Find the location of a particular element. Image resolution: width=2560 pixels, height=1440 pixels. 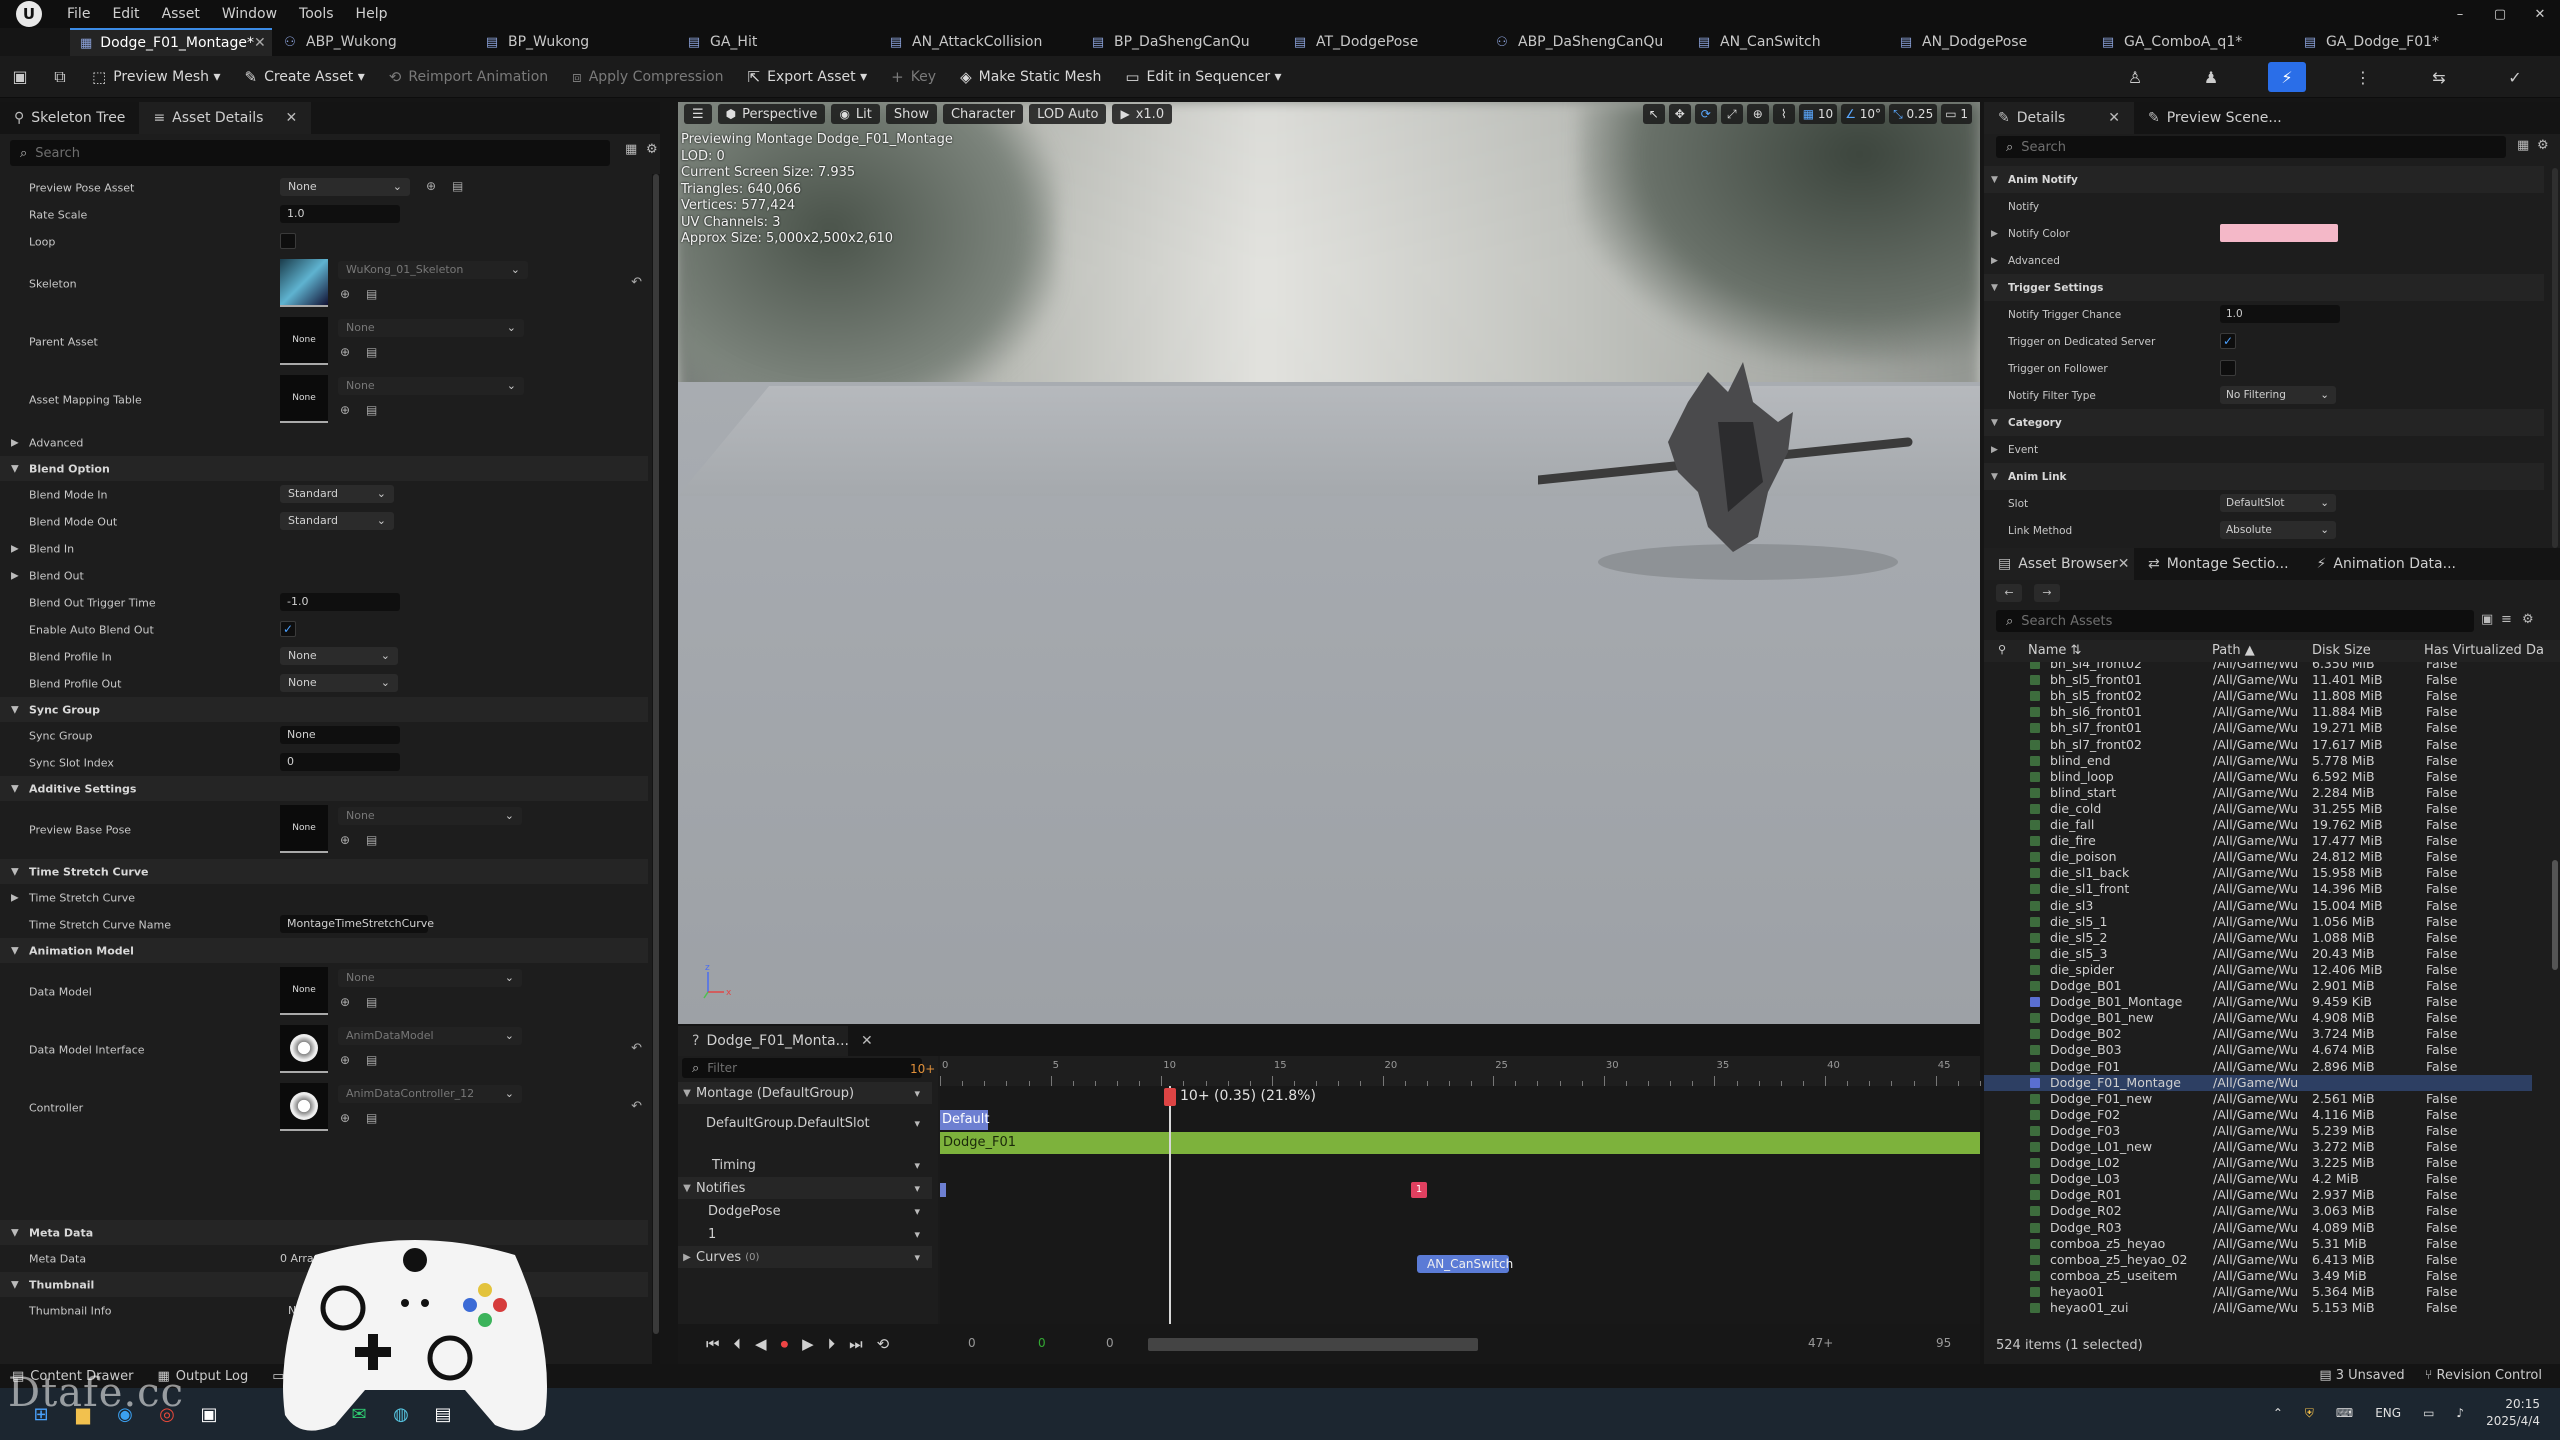

unreal-editor-icon: ▣ is located at coordinates (209, 1414).